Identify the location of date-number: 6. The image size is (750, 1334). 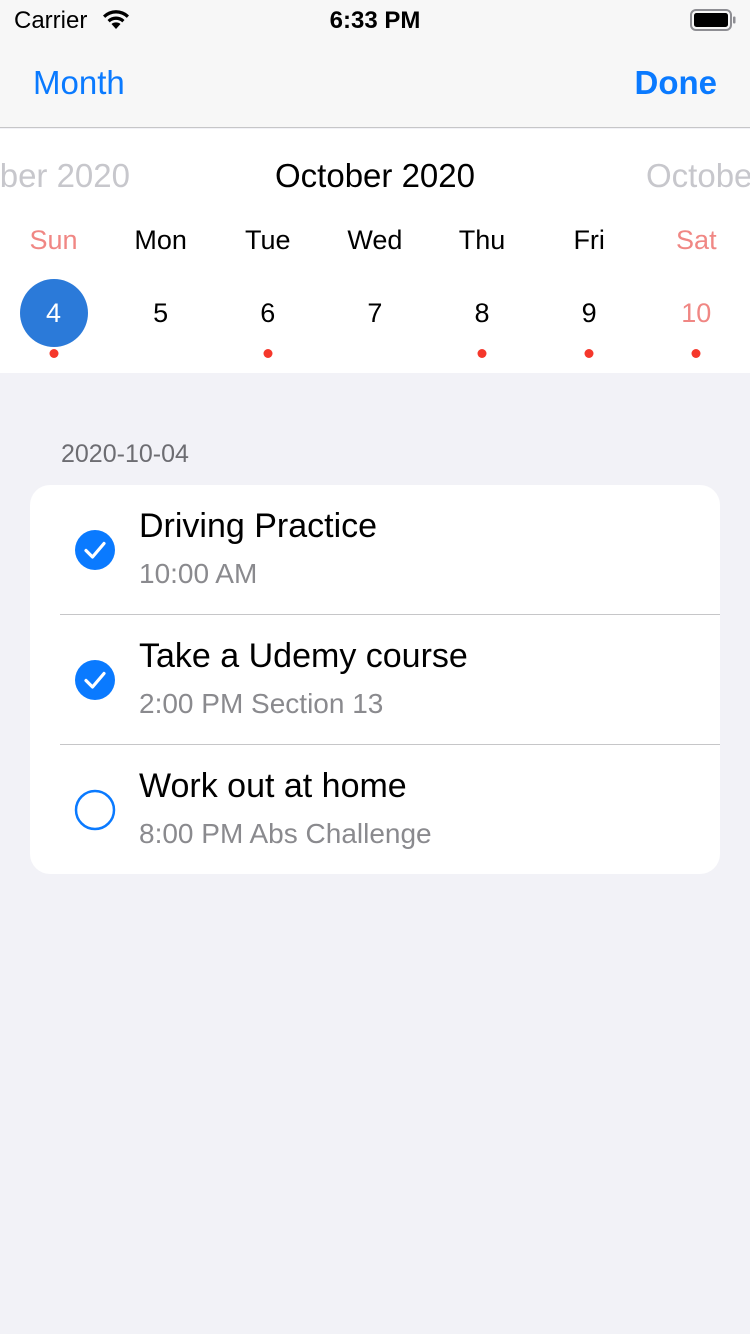
(268, 313).